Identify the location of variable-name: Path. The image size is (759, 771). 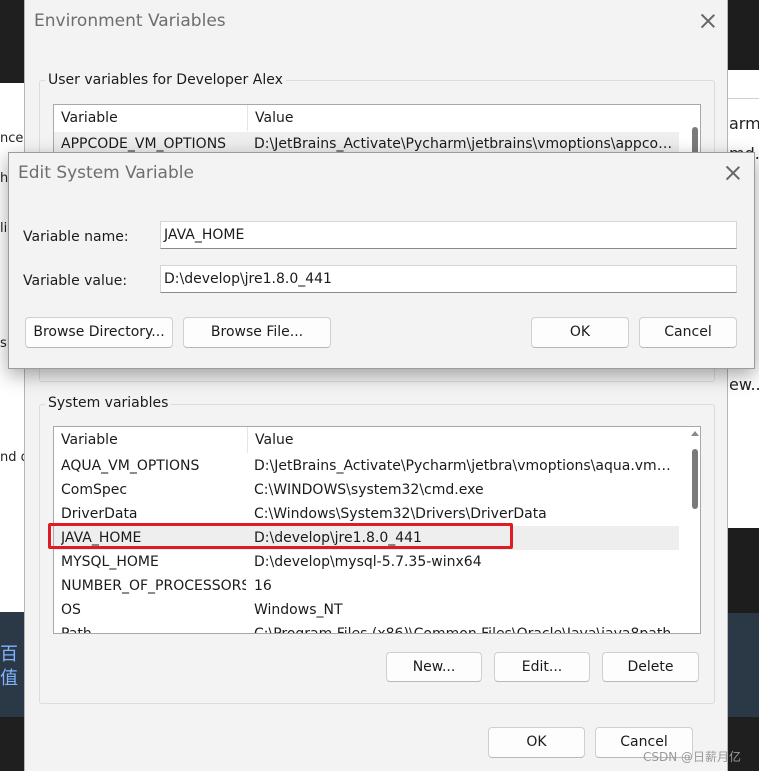
(76, 630).